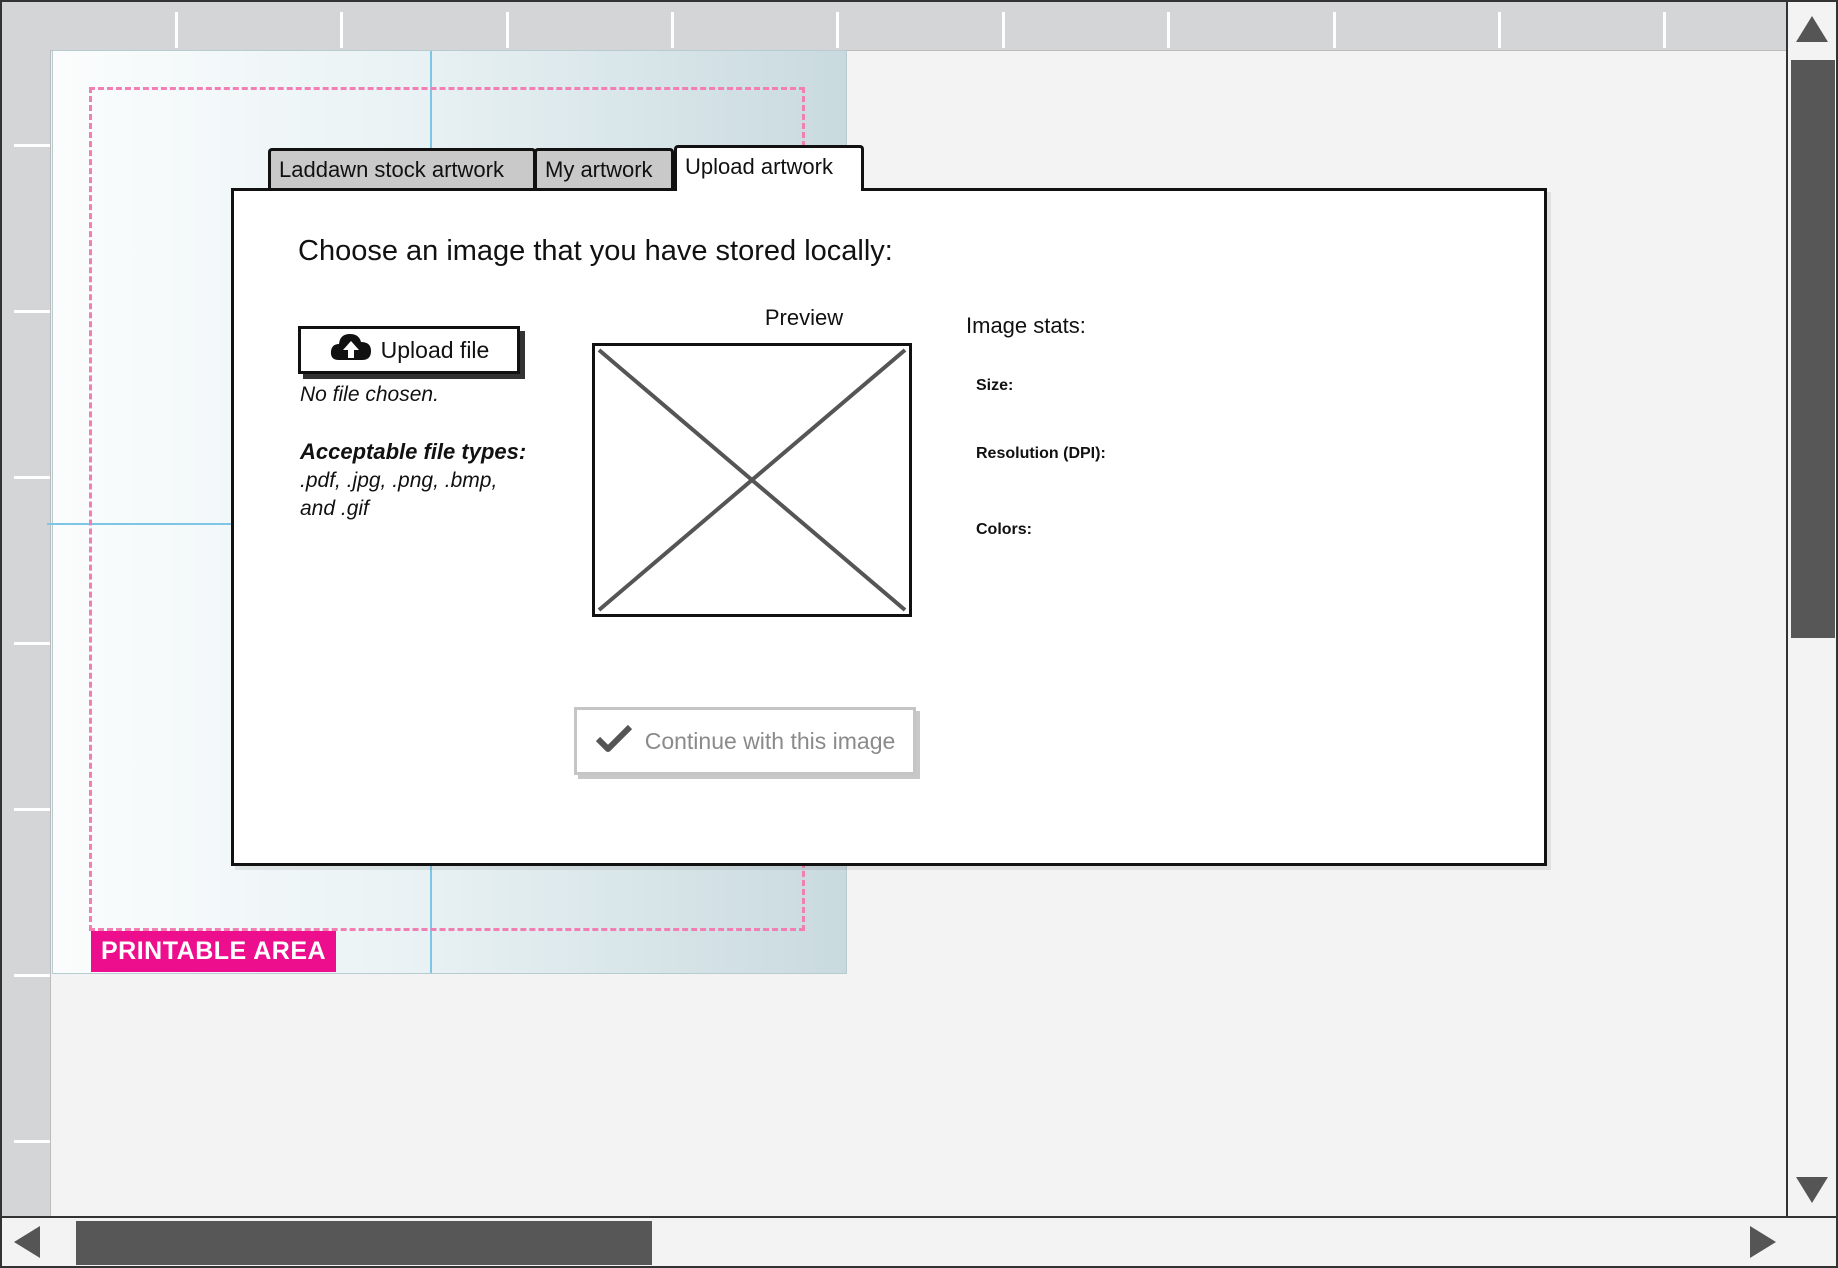 The image size is (1838, 1268). What do you see at coordinates (369, 394) in the screenshot?
I see `file-status: No file chosen.` at bounding box center [369, 394].